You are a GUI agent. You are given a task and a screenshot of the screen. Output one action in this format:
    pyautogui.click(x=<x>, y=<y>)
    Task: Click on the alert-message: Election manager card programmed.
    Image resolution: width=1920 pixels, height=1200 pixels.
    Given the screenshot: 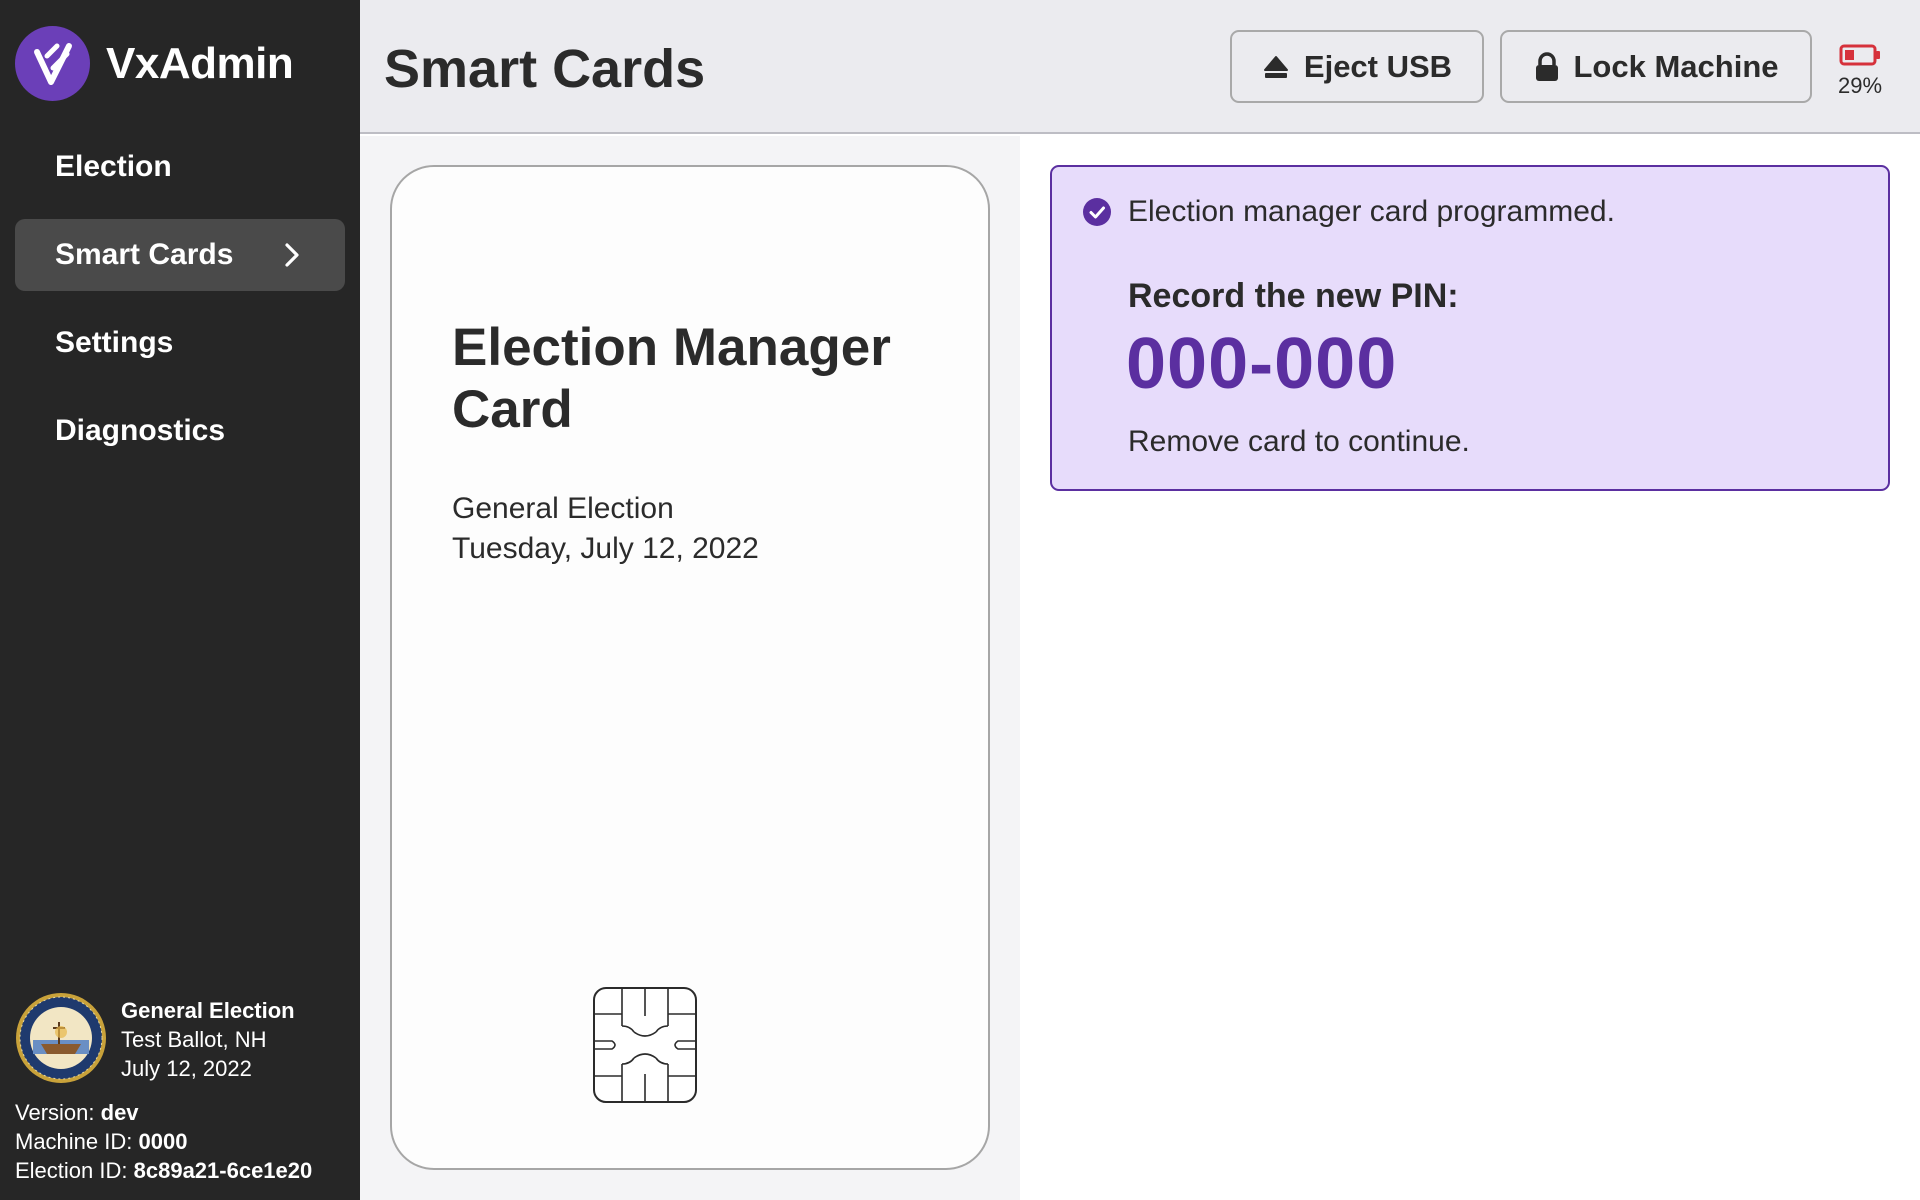 What is the action you would take?
    pyautogui.click(x=1371, y=211)
    